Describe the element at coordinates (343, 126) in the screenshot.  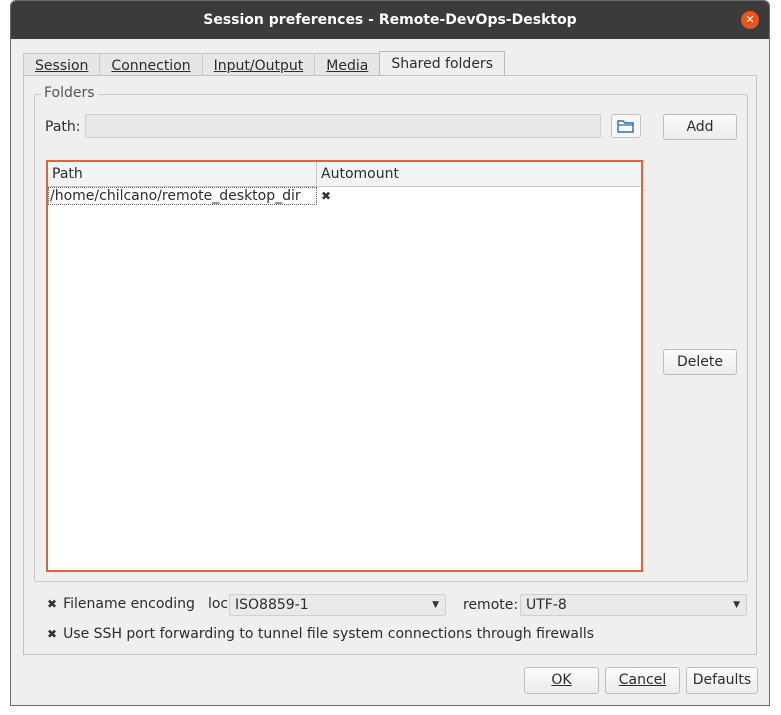
I see `path-input` at that location.